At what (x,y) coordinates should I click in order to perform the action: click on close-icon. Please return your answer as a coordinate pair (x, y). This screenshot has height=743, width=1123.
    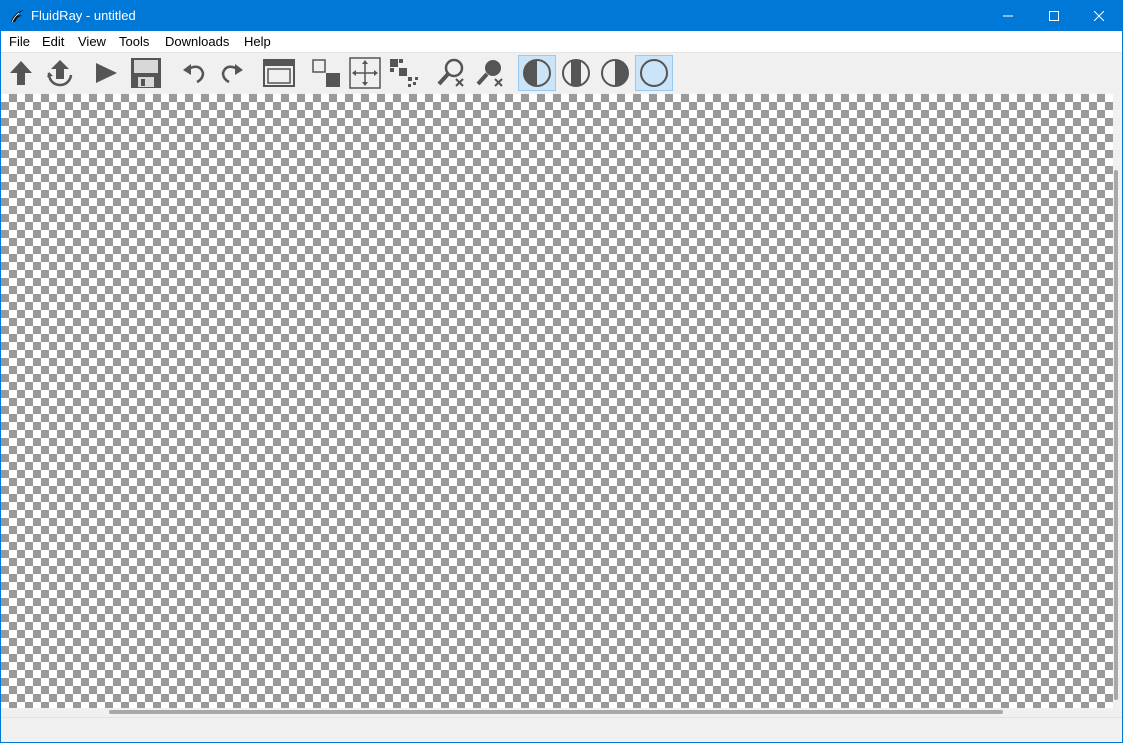
    Looking at the image, I should click on (1099, 16).